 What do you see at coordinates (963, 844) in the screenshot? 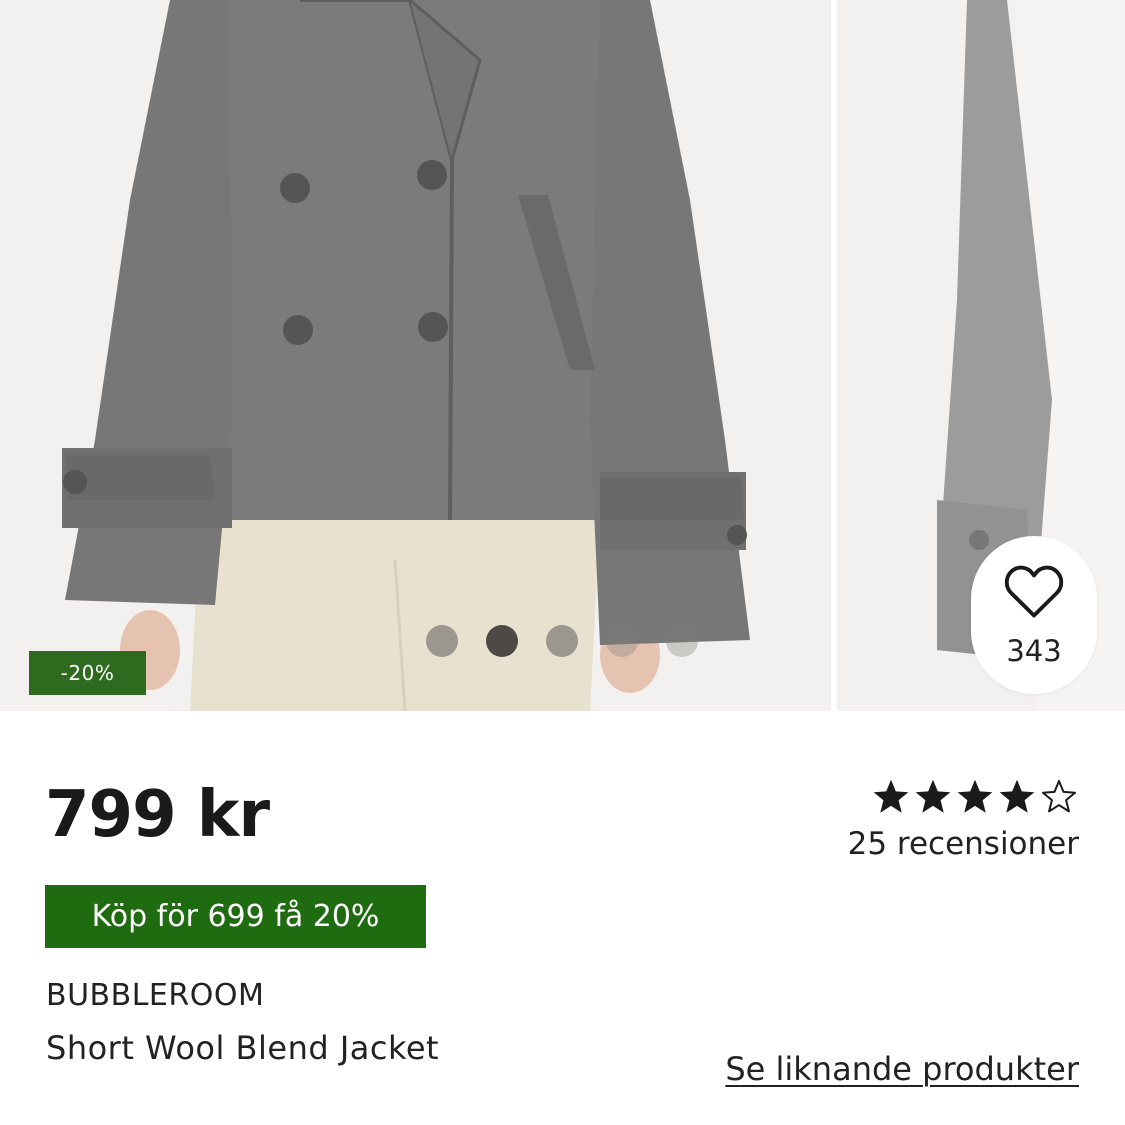
I see `review-count: 25 recensioner` at bounding box center [963, 844].